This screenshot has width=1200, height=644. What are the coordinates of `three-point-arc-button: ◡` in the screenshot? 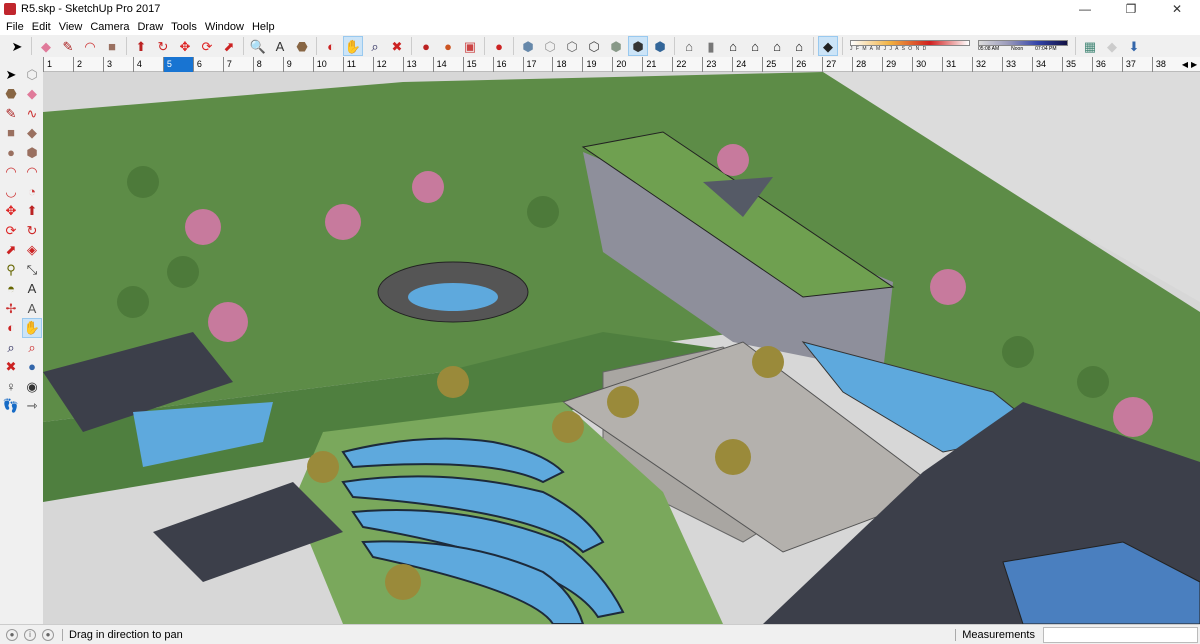 It's located at (11, 191).